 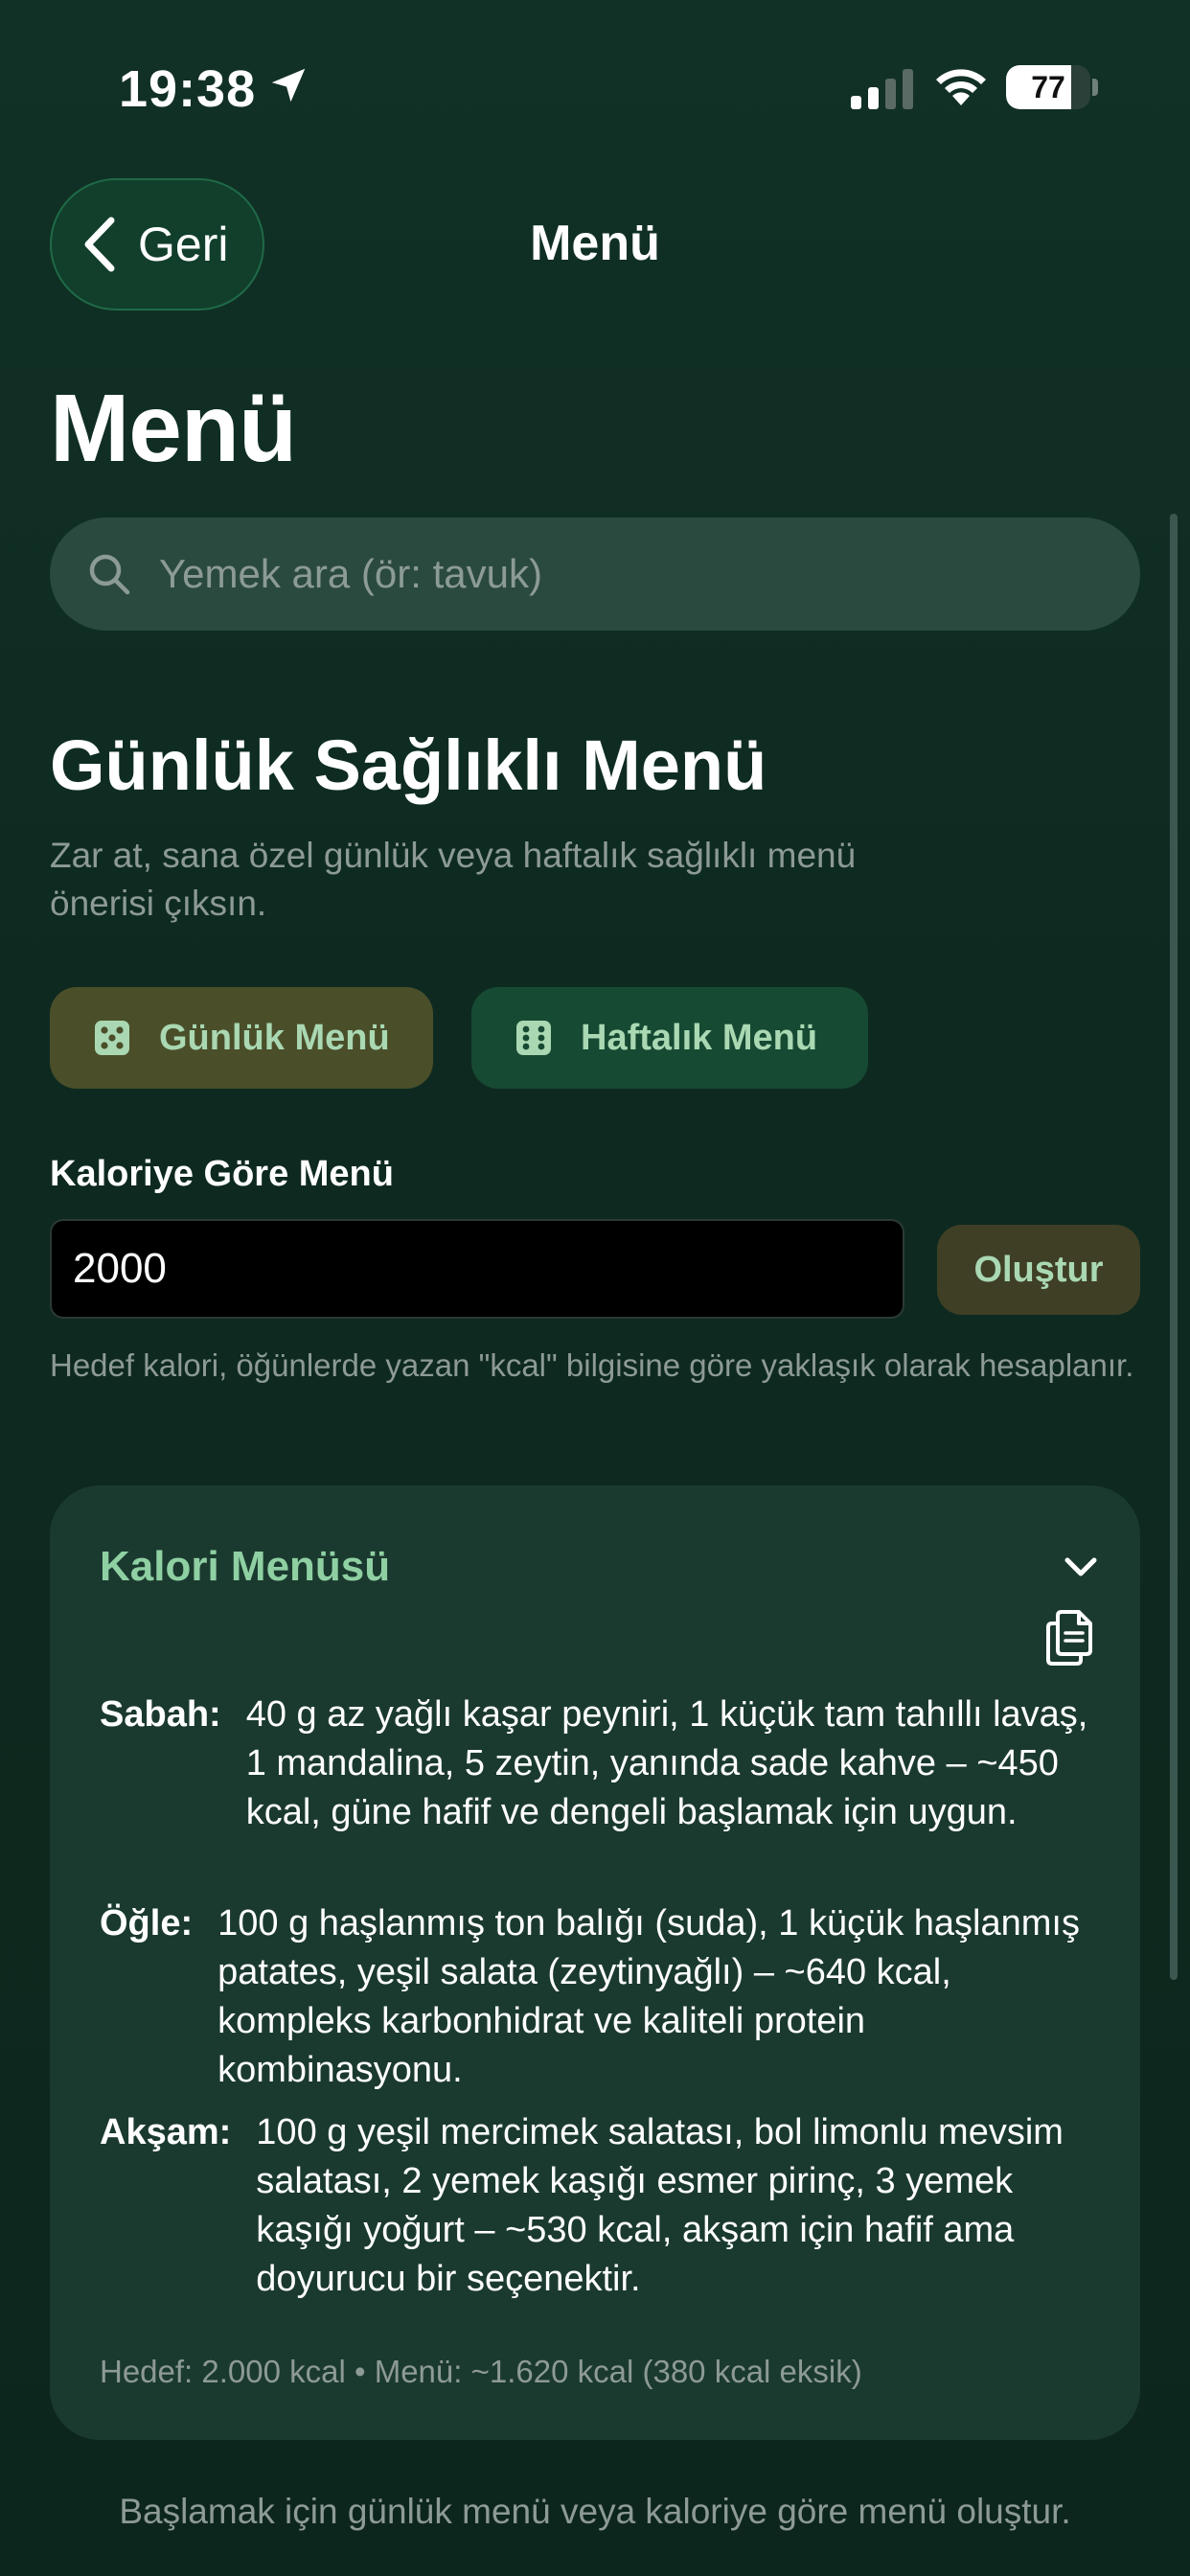 I want to click on scrollbar, so click(x=1174, y=1247).